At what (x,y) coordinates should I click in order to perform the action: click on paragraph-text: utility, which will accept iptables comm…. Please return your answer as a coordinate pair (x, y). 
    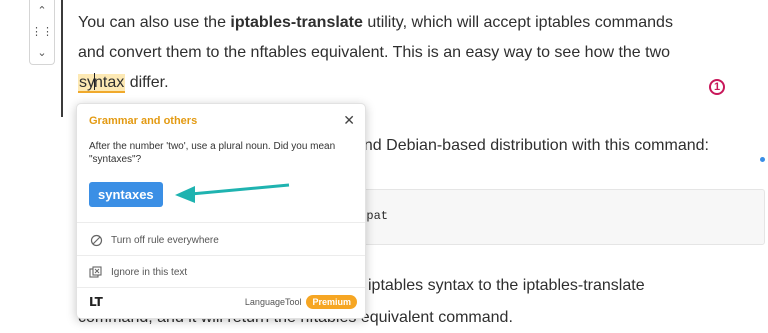
    Looking at the image, I should click on (517, 22).